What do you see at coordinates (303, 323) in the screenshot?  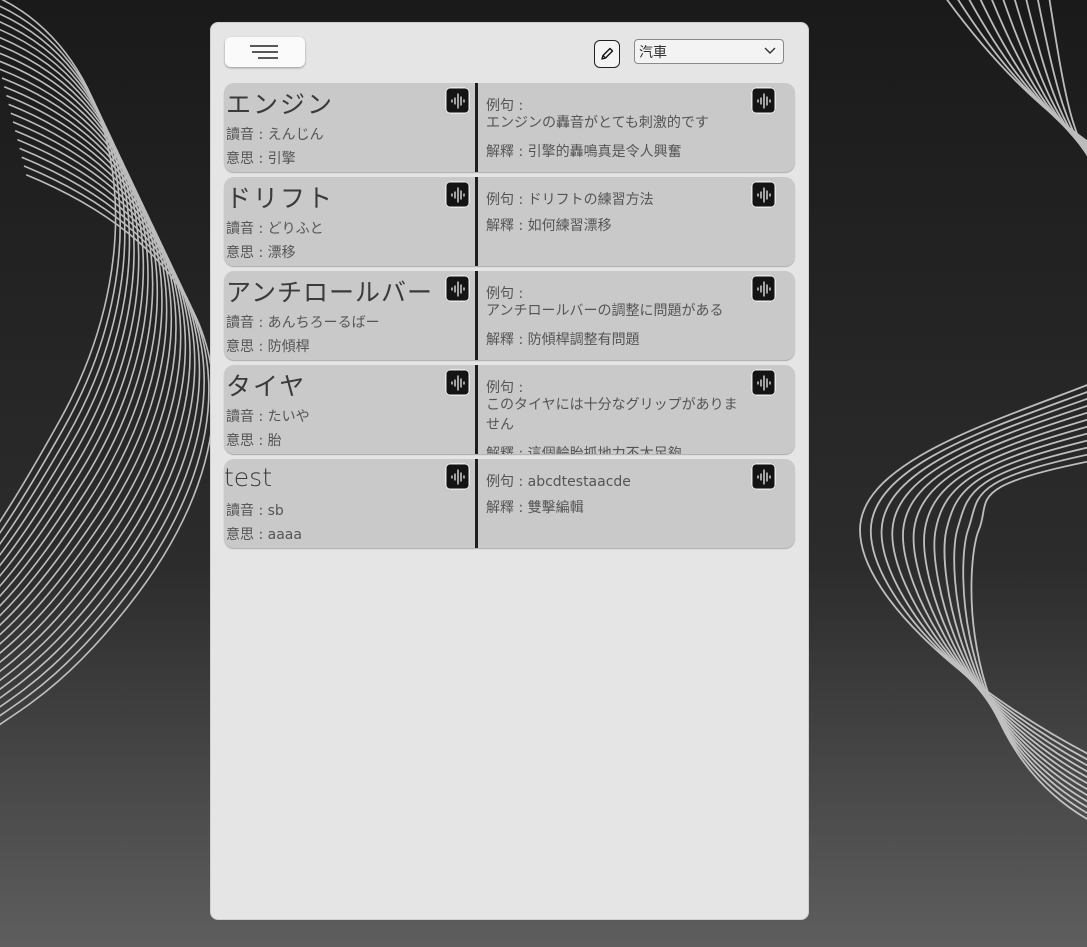 I see `reading-text: 讀音 : あんちろーるばー` at bounding box center [303, 323].